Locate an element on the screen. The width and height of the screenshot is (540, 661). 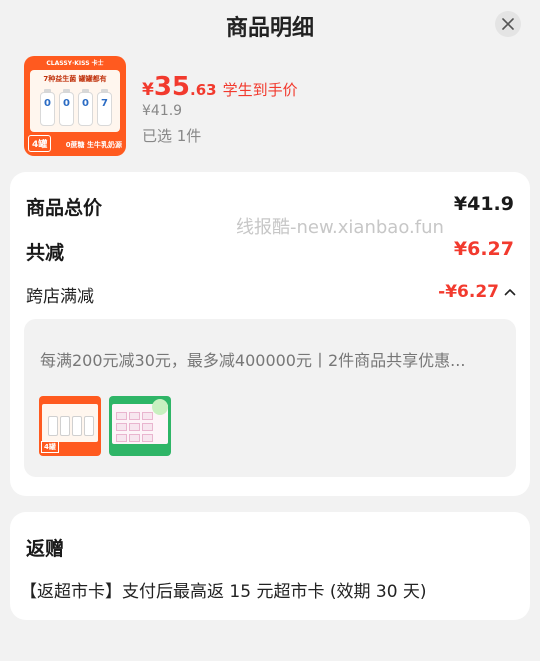
header: 商品明细 is located at coordinates (270, 25).